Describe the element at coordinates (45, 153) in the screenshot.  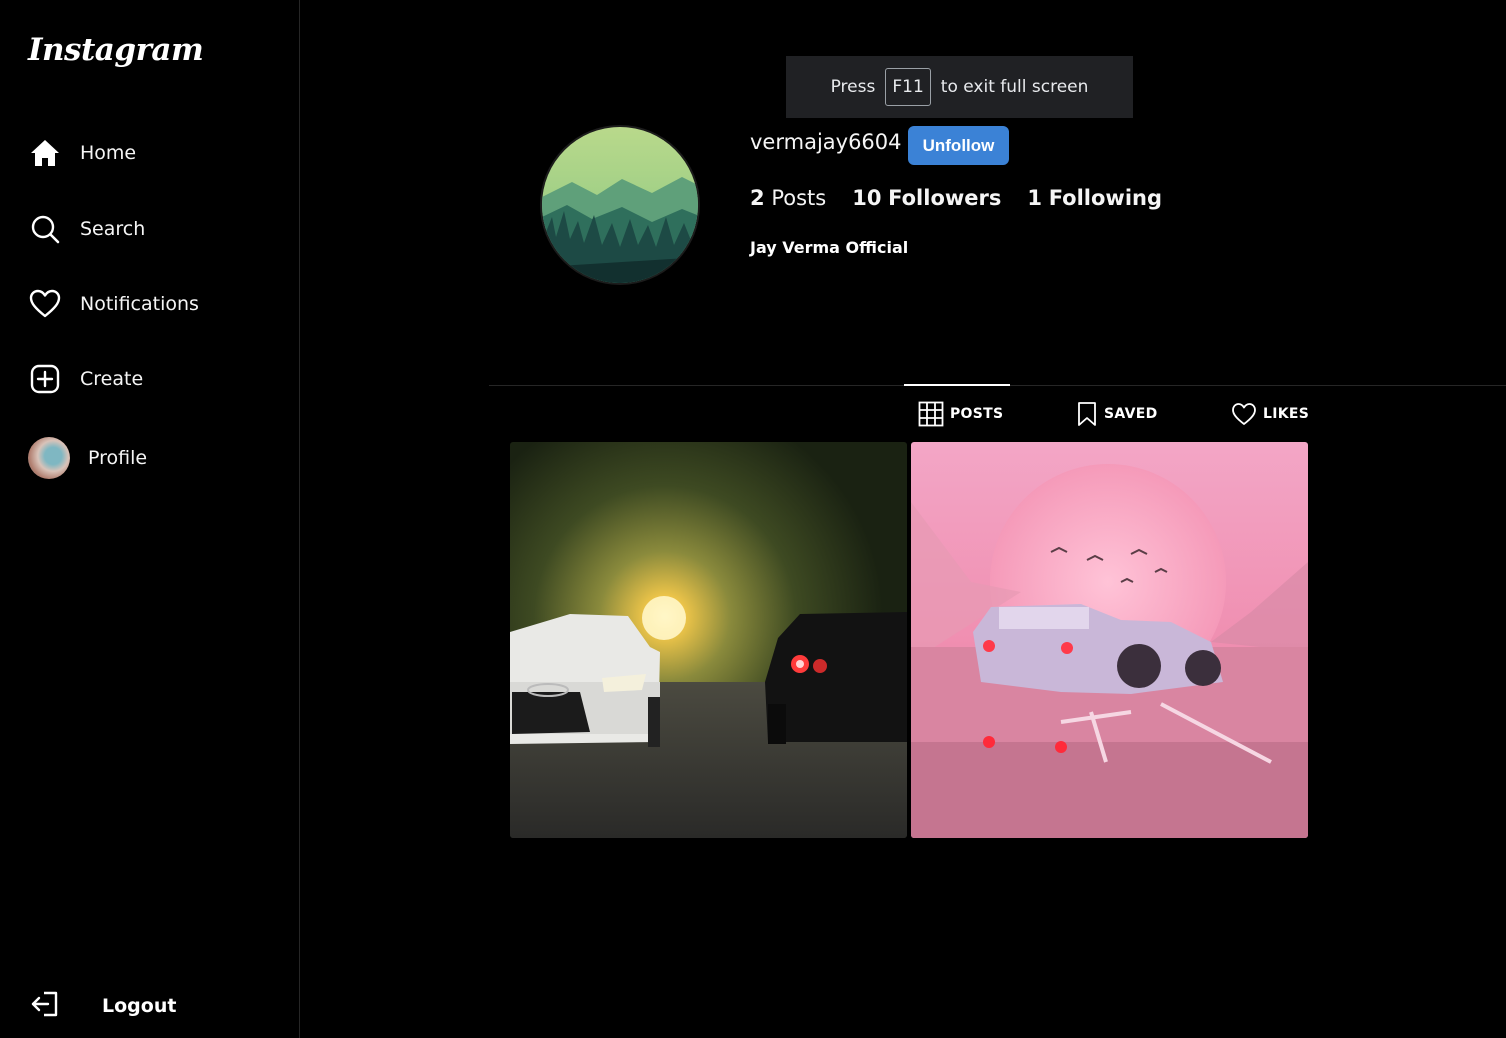
I see `home-icon` at that location.